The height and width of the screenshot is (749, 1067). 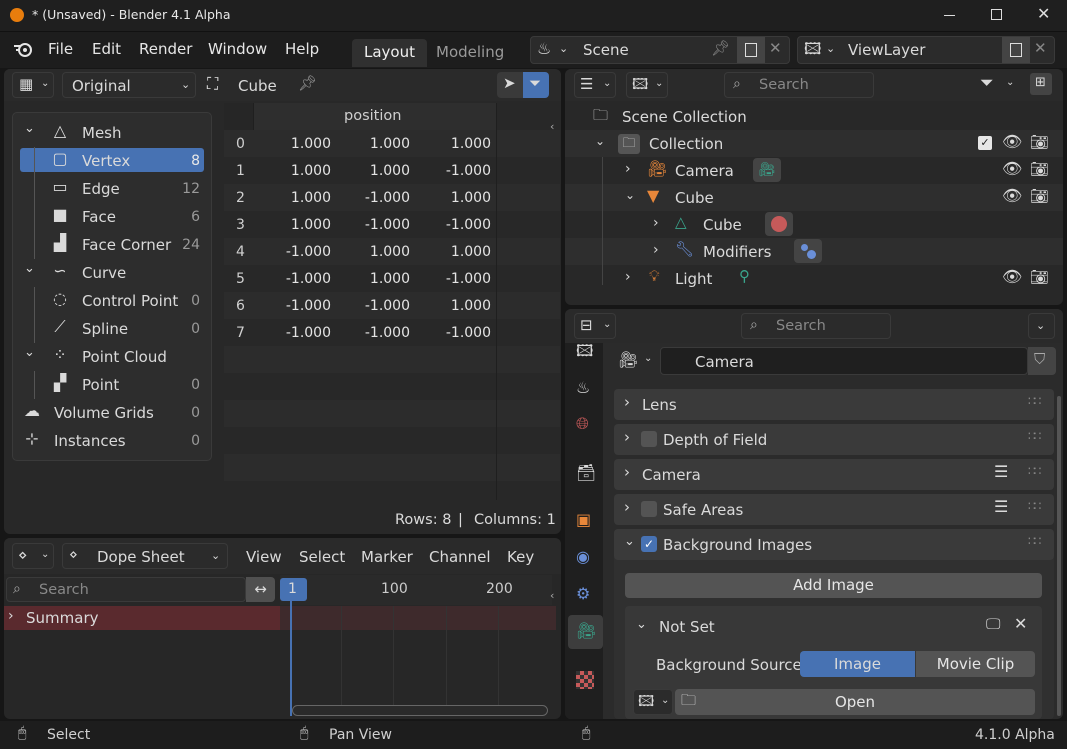 What do you see at coordinates (649, 544) in the screenshot?
I see `background-images-checkbox: ✓` at bounding box center [649, 544].